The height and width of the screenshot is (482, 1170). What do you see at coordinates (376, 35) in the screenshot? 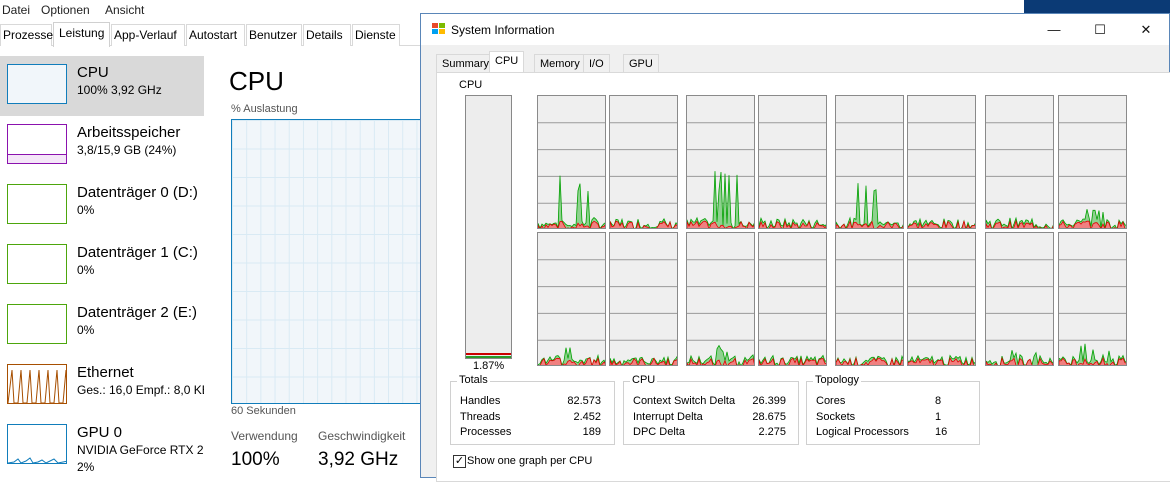
I see `tab-dienste: Dienste` at bounding box center [376, 35].